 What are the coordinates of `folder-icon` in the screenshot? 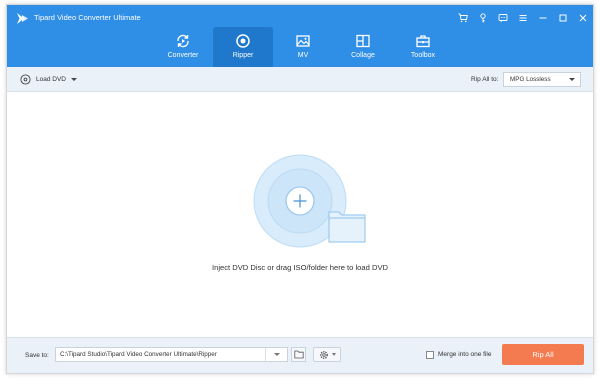 It's located at (298, 354).